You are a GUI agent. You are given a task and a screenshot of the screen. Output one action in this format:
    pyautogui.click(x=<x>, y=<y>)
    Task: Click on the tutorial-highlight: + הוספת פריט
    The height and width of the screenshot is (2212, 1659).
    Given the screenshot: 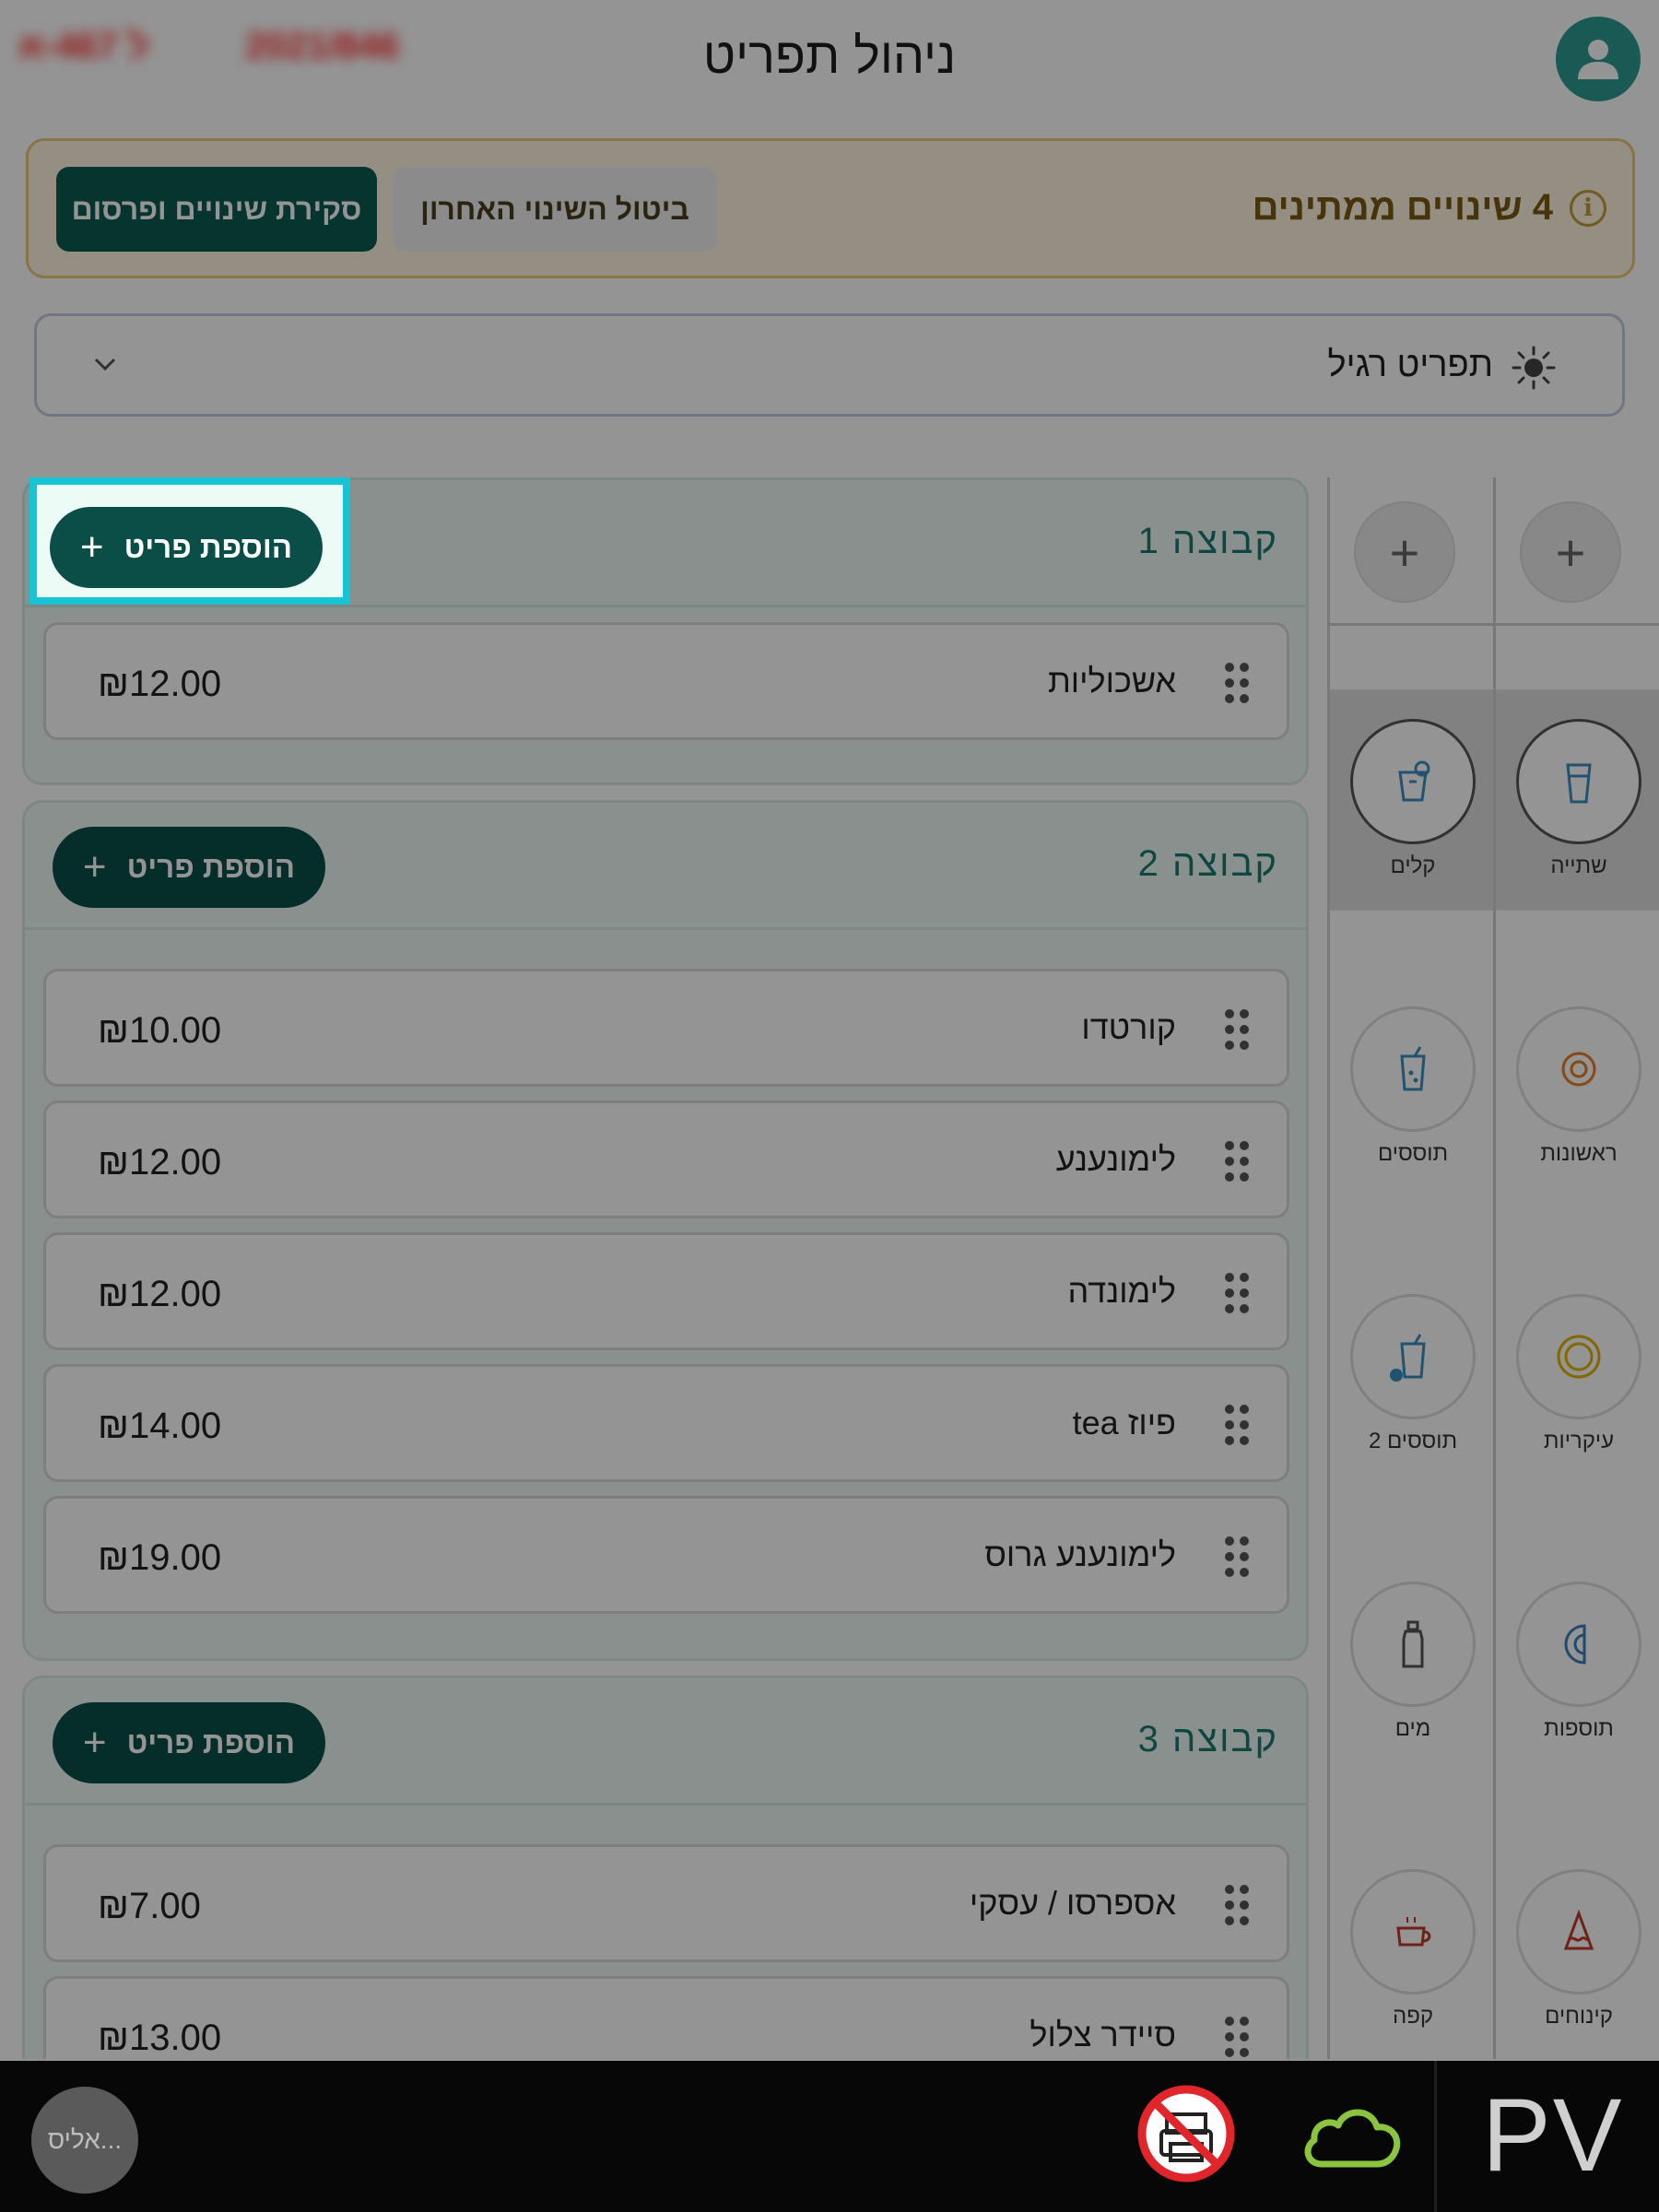 What is the action you would take?
    pyautogui.click(x=189, y=541)
    